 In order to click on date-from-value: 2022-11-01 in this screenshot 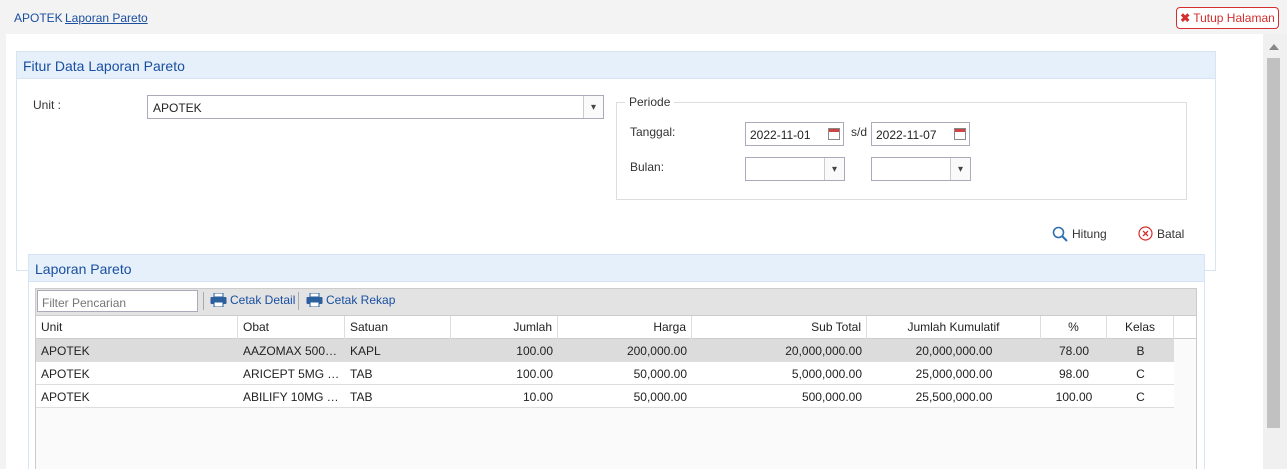, I will do `click(780, 135)`.